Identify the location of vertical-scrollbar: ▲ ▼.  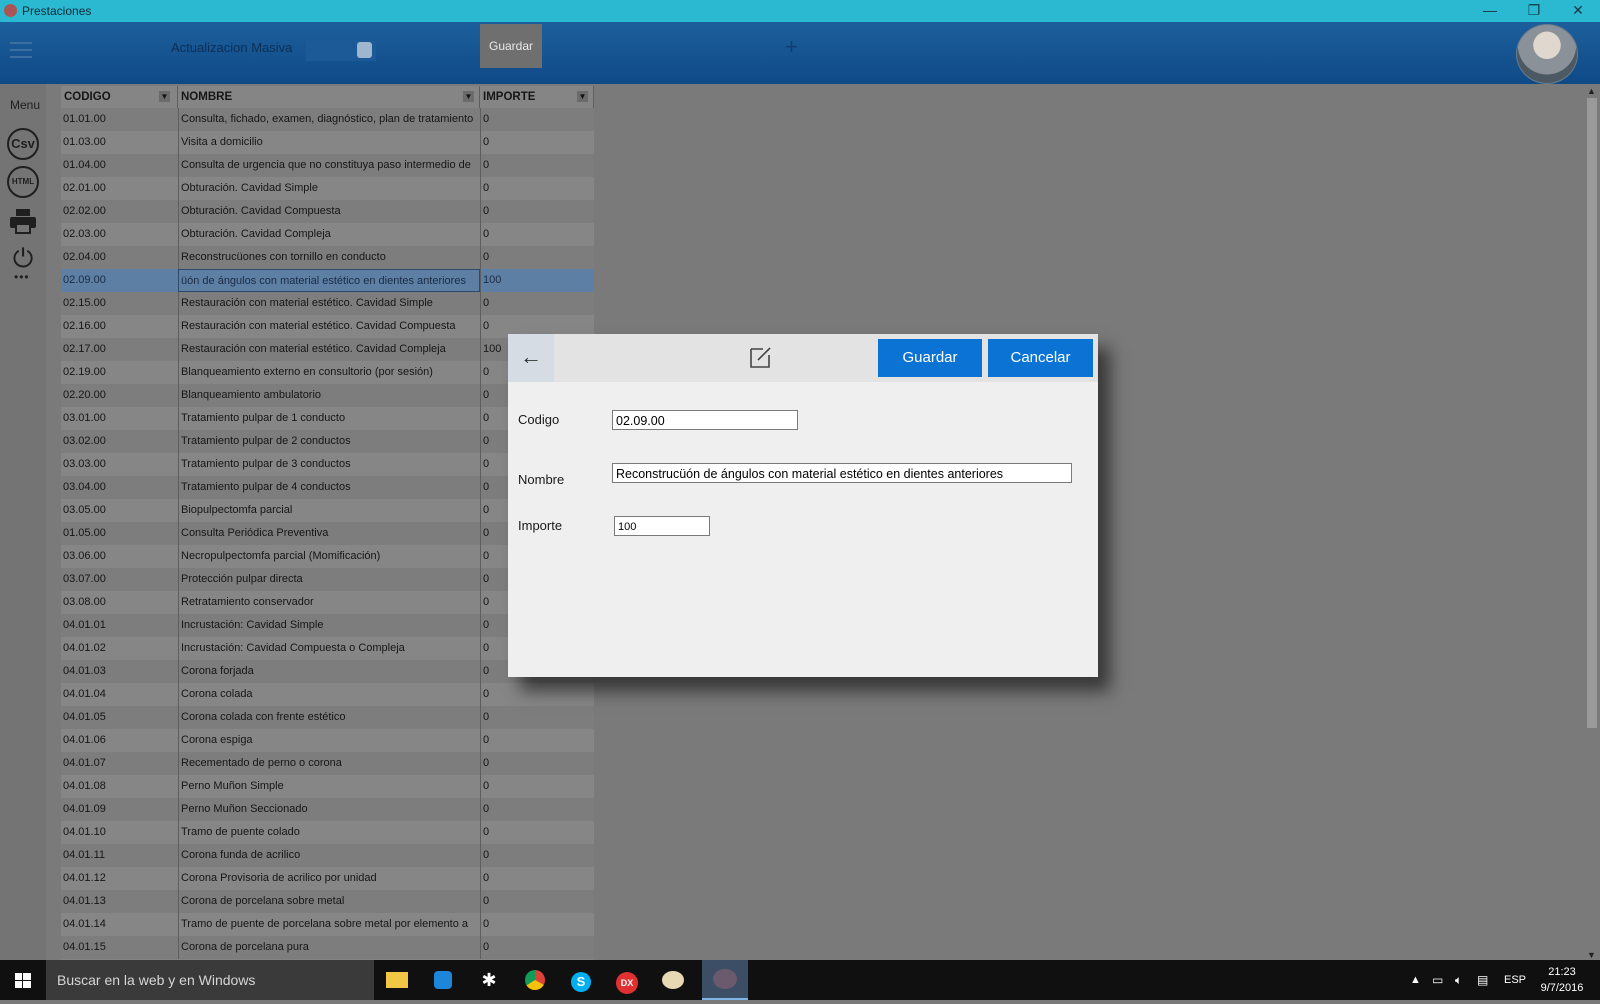
(1592, 523).